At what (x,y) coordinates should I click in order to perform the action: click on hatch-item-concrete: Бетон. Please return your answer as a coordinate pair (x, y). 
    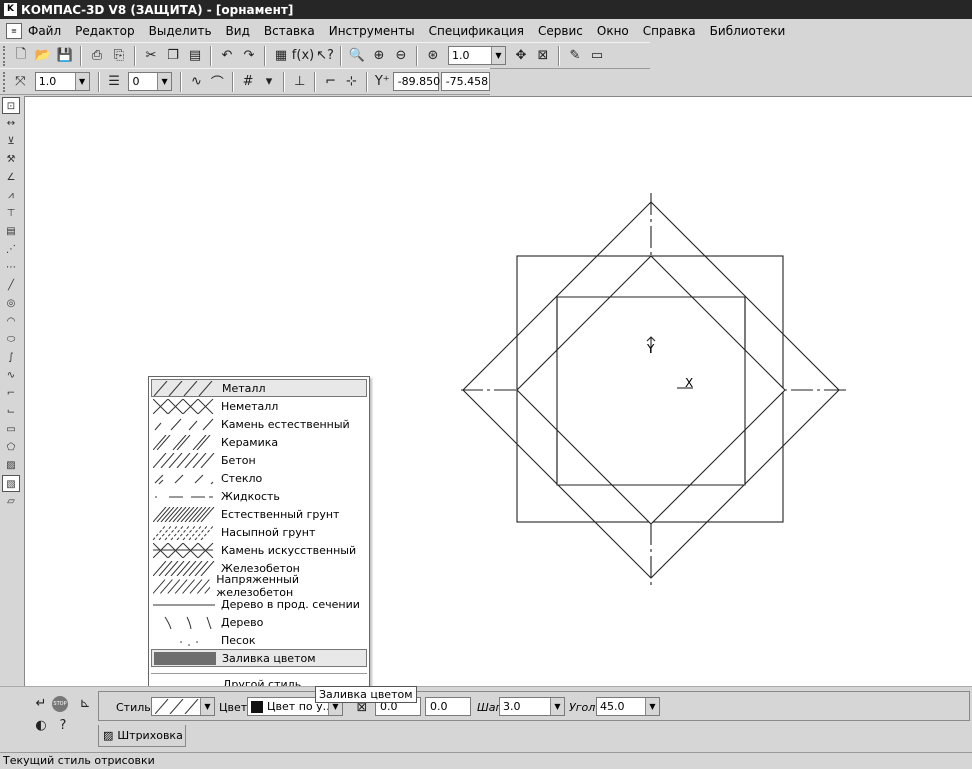
    Looking at the image, I should click on (259, 460).